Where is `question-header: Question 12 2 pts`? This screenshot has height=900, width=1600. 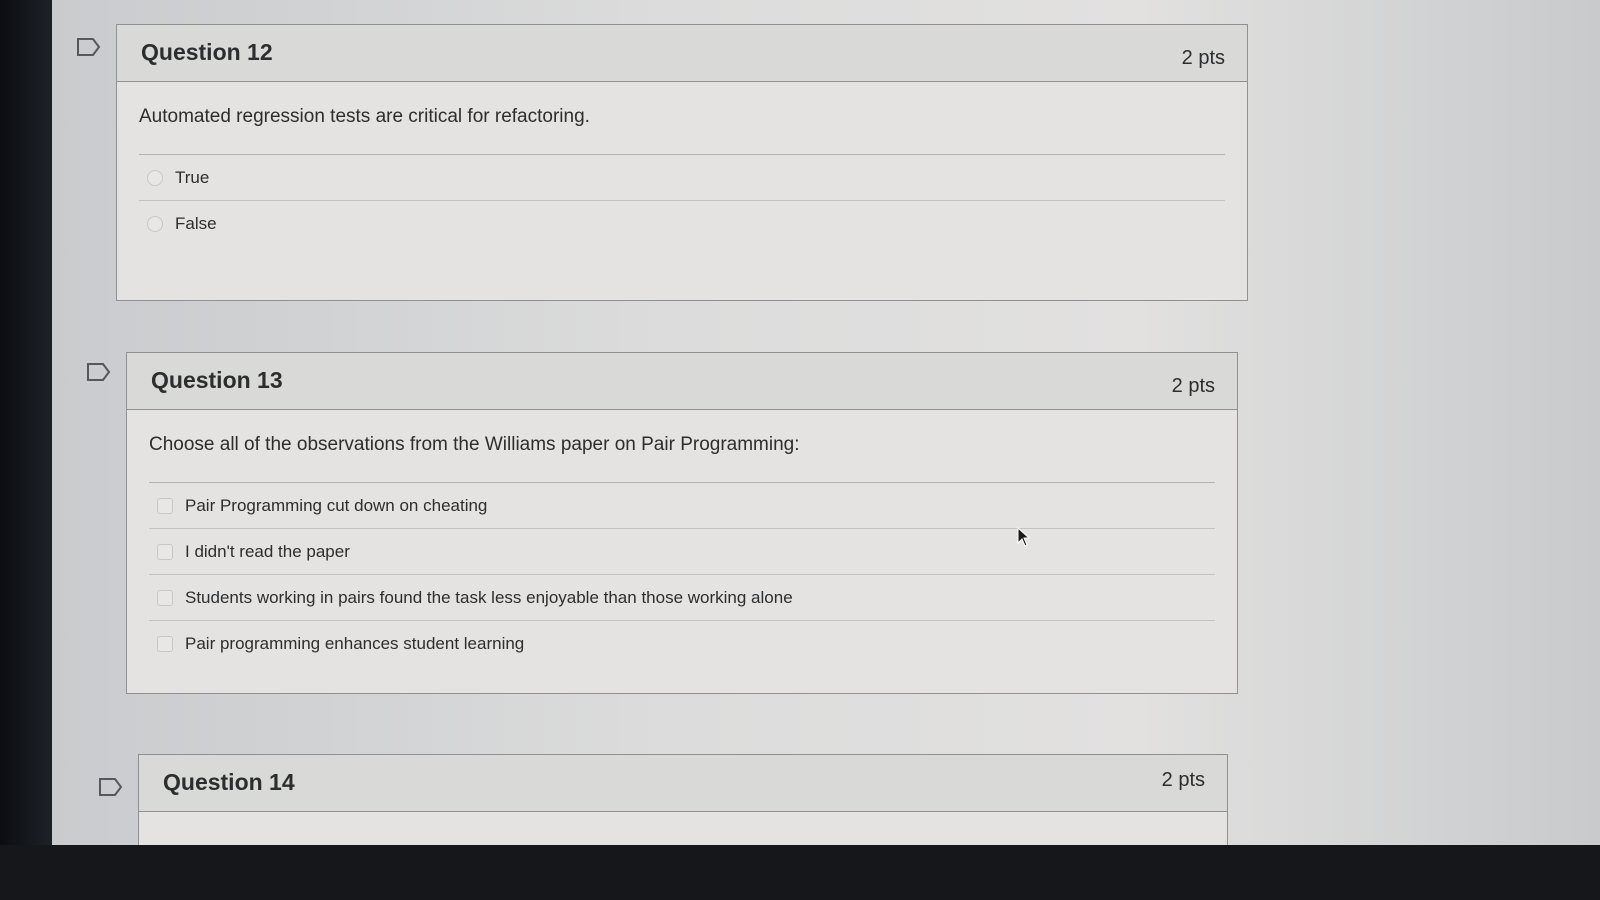 question-header: Question 12 2 pts is located at coordinates (682, 53).